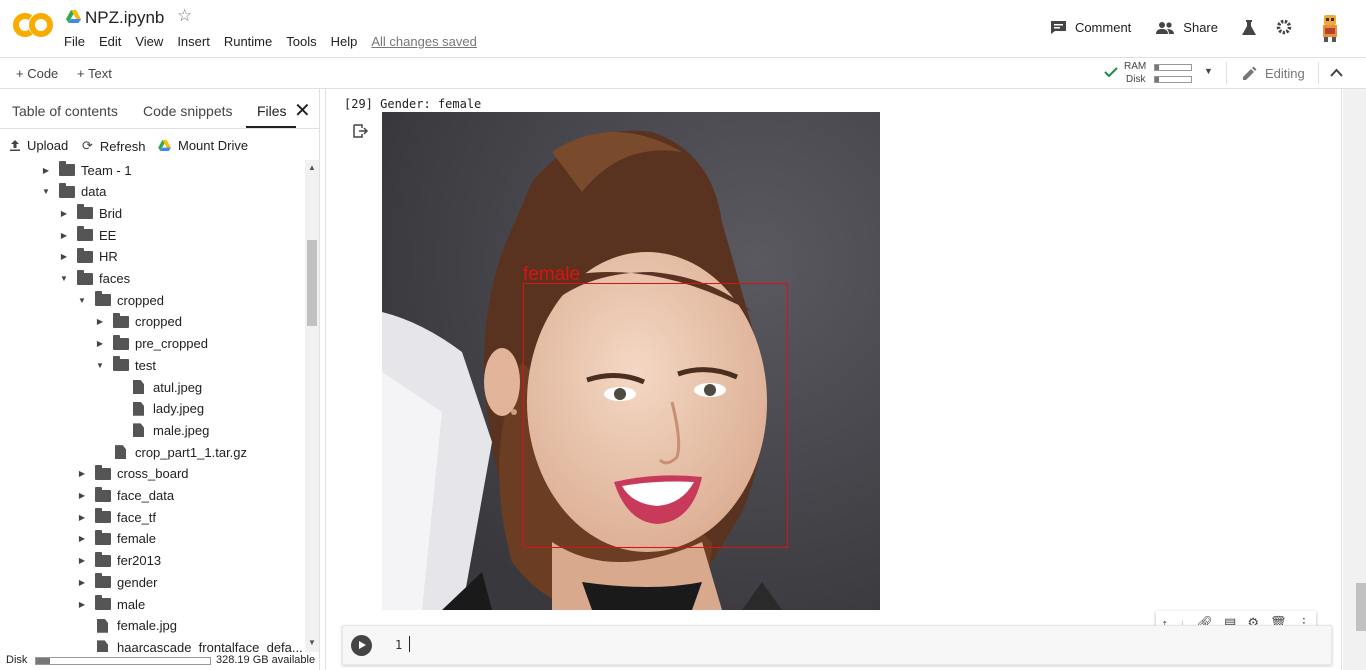 The image size is (1366, 670). I want to click on editing-label: Editing, so click(1285, 73).